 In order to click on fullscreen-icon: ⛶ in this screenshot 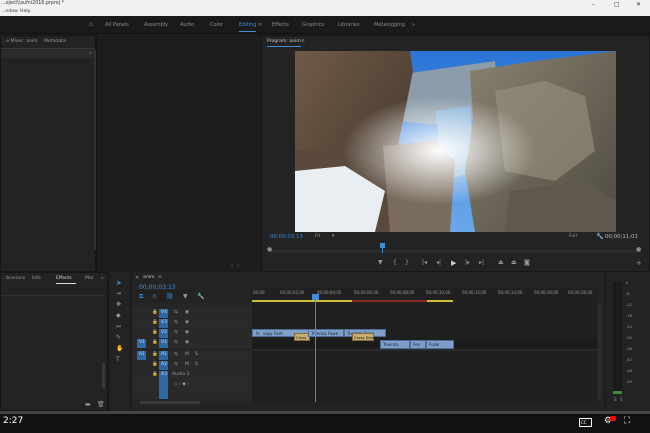, I will do `click(627, 421)`.